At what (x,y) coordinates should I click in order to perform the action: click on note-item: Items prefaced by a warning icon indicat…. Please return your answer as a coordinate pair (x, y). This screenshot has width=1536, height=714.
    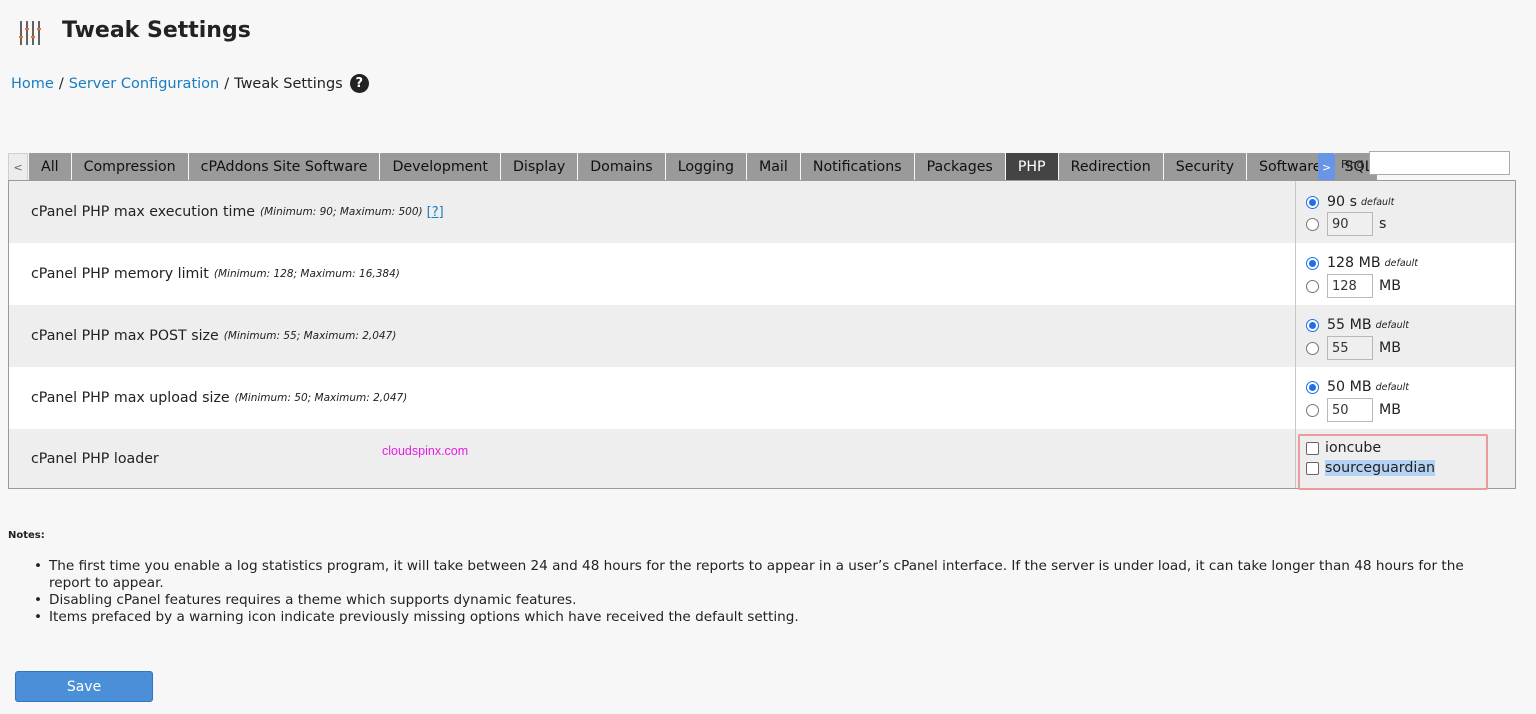
    Looking at the image, I should click on (764, 617).